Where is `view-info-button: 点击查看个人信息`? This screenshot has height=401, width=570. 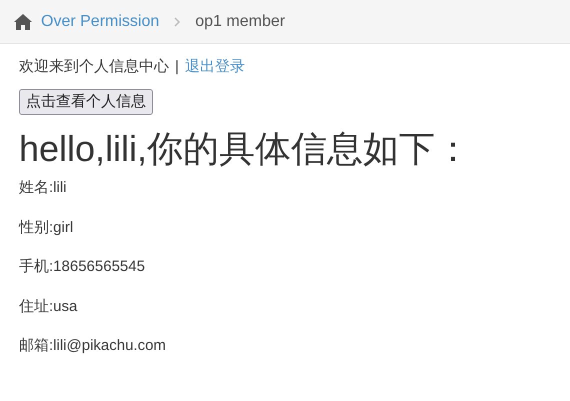 view-info-button: 点击查看个人信息 is located at coordinates (86, 101).